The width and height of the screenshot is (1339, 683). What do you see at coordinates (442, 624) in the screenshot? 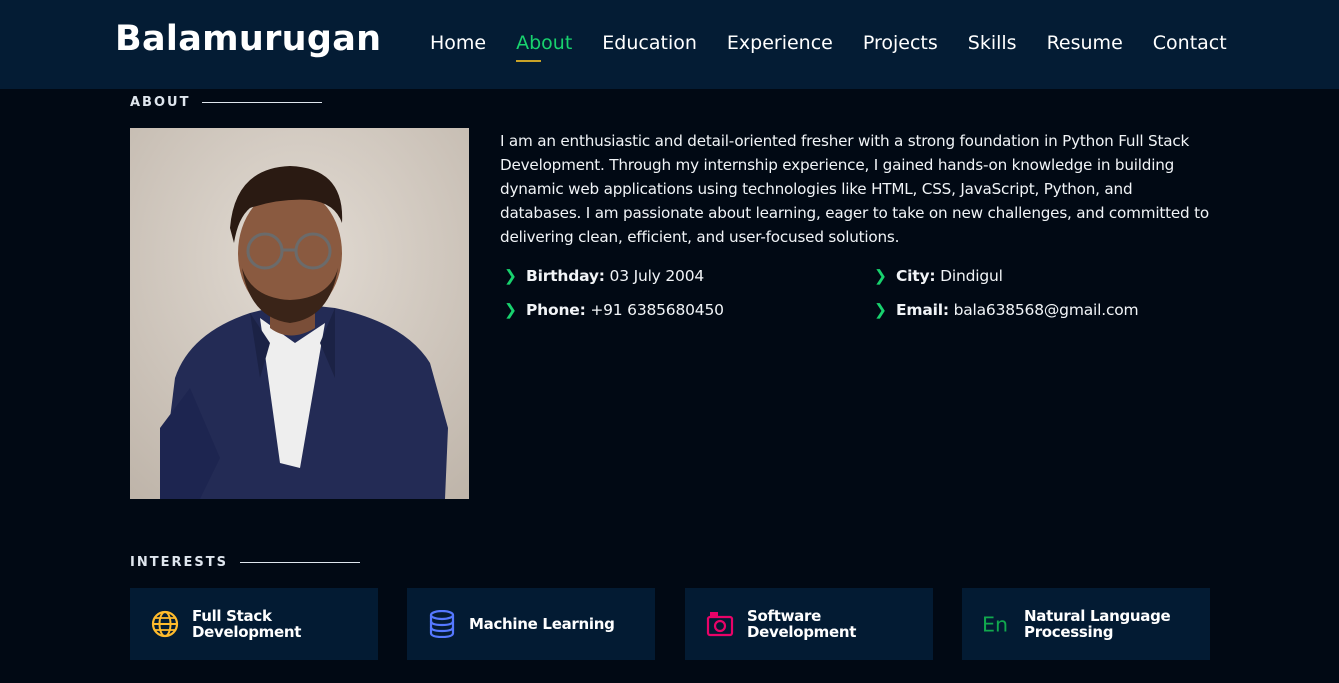
I see `database-icon` at bounding box center [442, 624].